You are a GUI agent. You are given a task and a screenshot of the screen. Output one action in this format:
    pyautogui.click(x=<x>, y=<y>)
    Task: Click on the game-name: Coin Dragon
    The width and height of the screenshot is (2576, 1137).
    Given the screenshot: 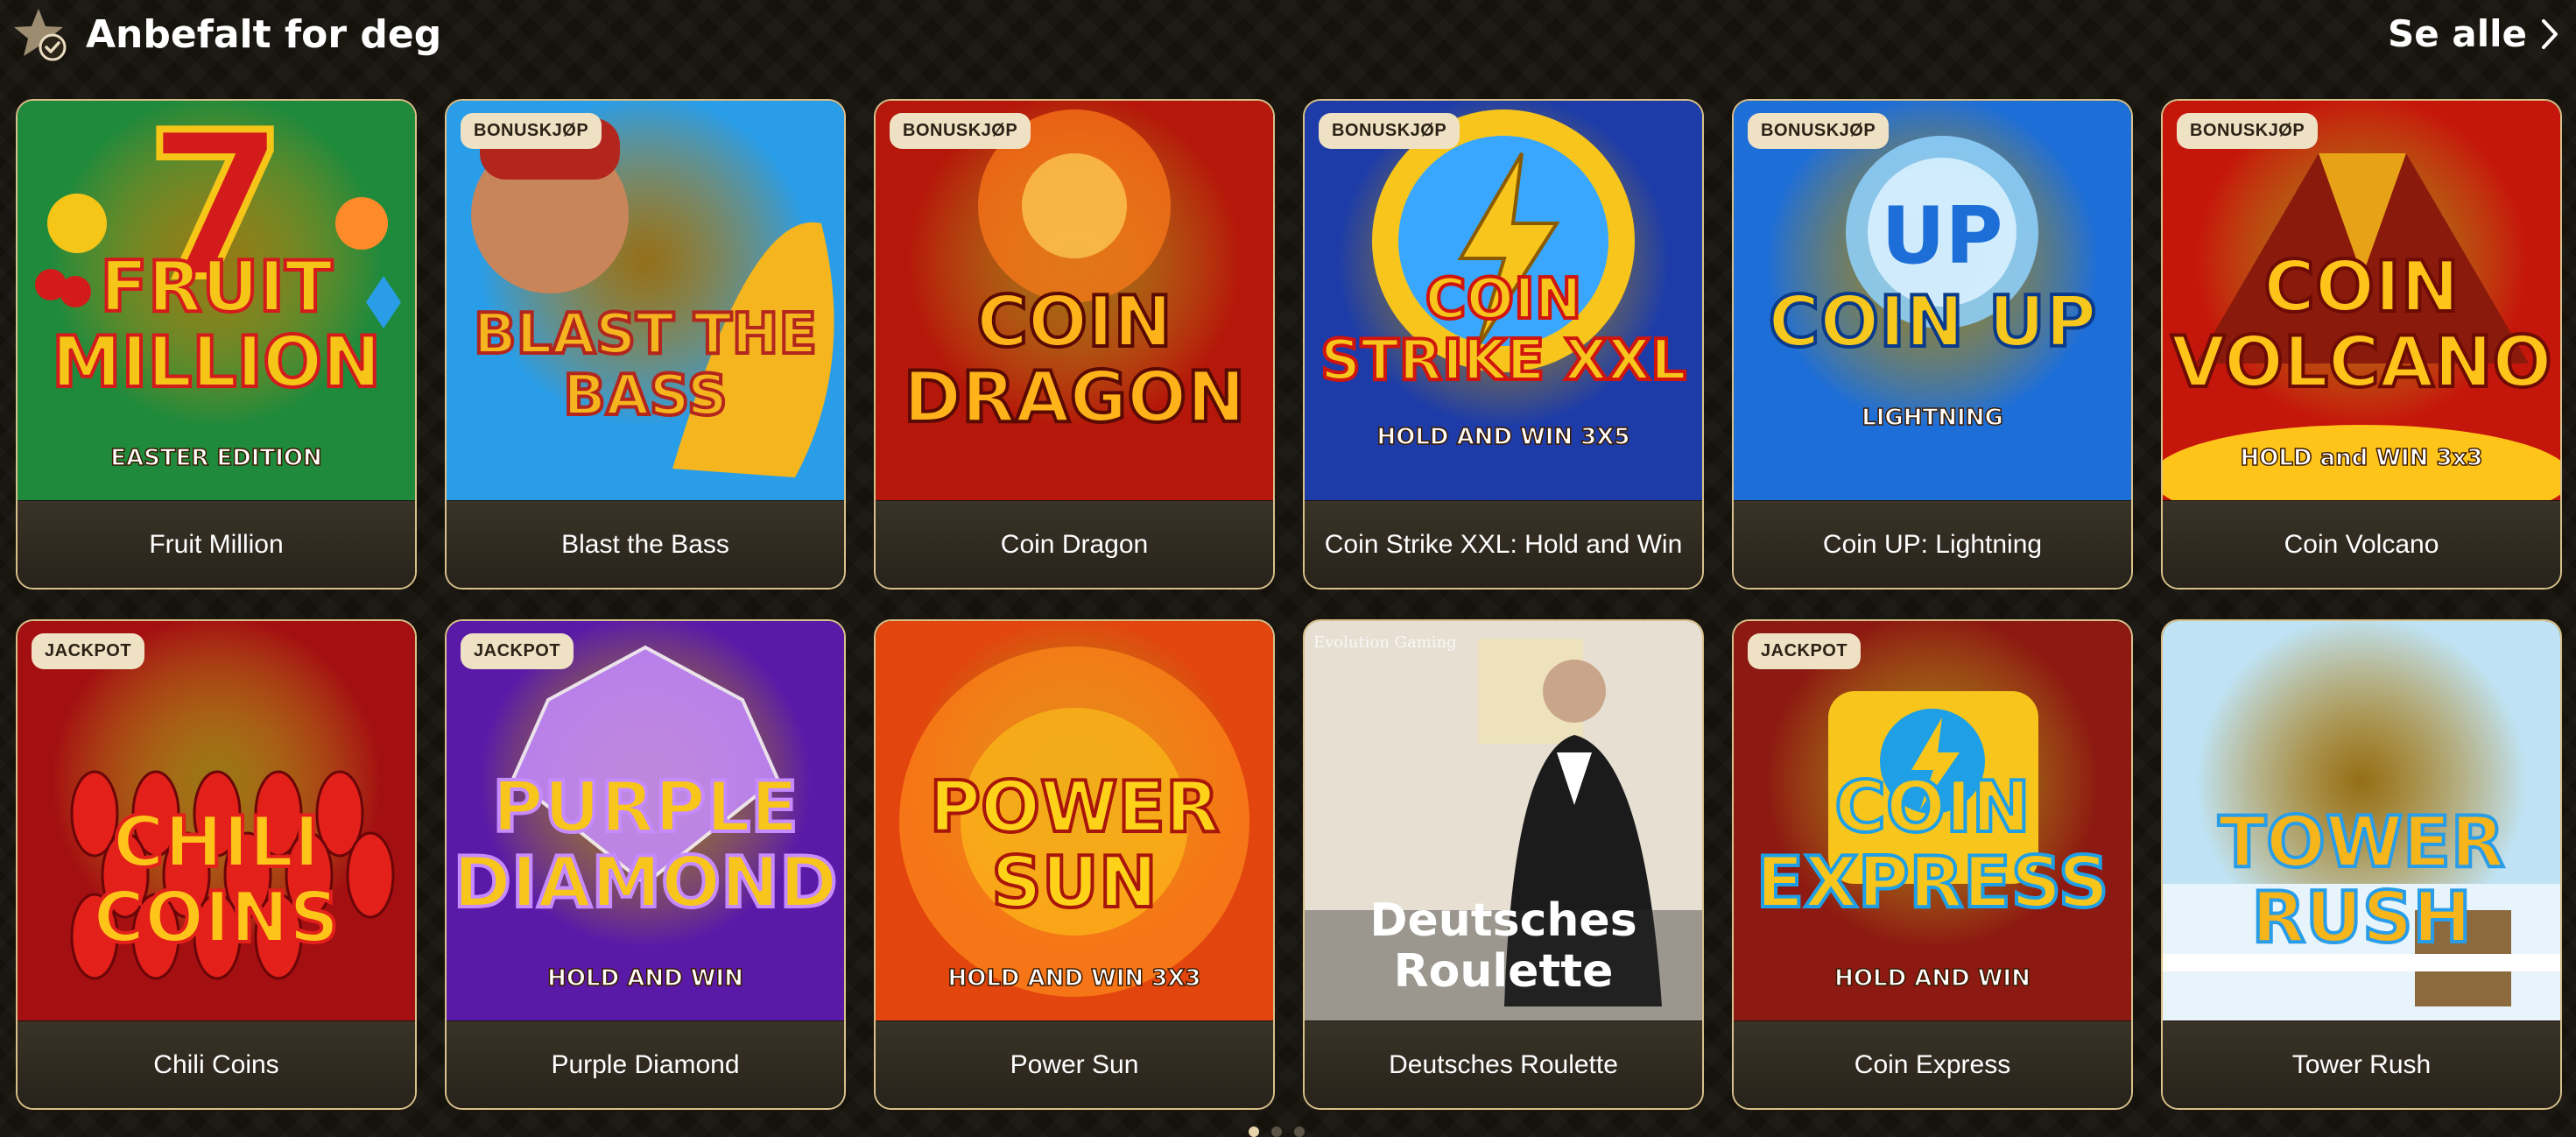 What is the action you would take?
    pyautogui.click(x=1074, y=544)
    